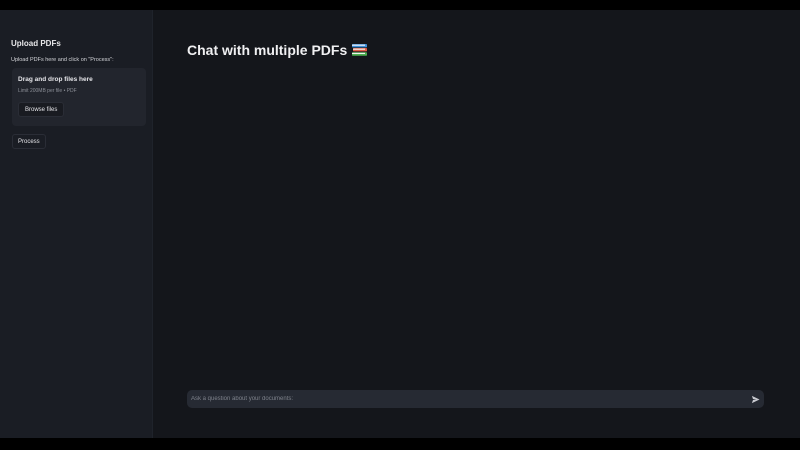 The height and width of the screenshot is (450, 800). I want to click on browse-files-button: Browse files, so click(41, 109).